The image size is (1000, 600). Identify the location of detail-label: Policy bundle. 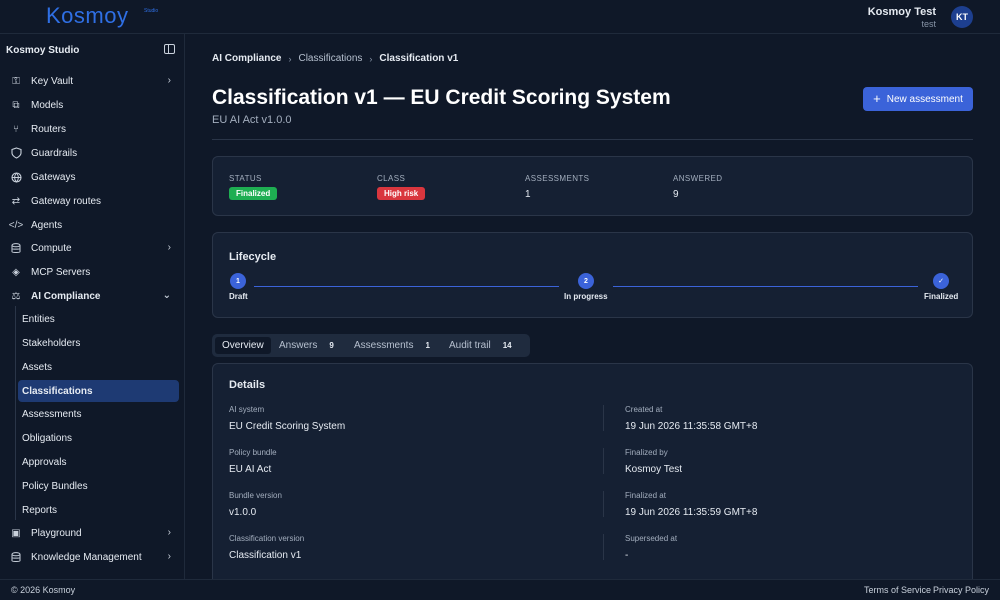
(253, 452).